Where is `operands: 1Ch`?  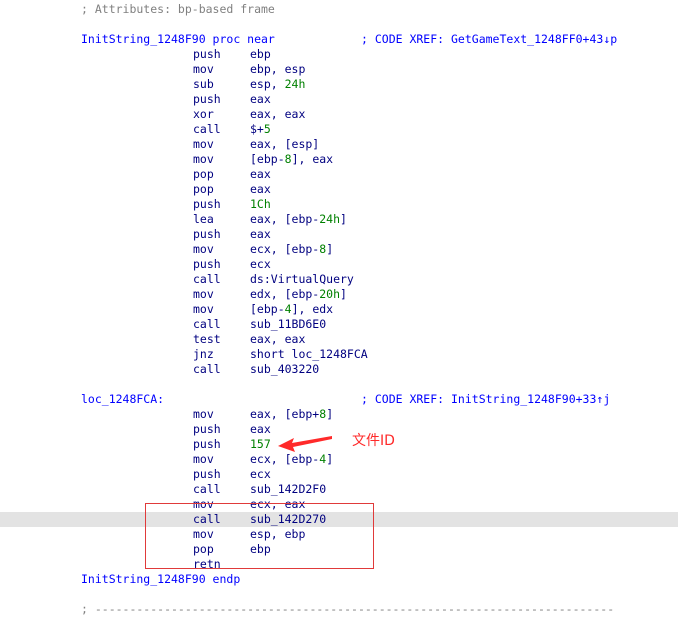
operands: 1Ch is located at coordinates (260, 204).